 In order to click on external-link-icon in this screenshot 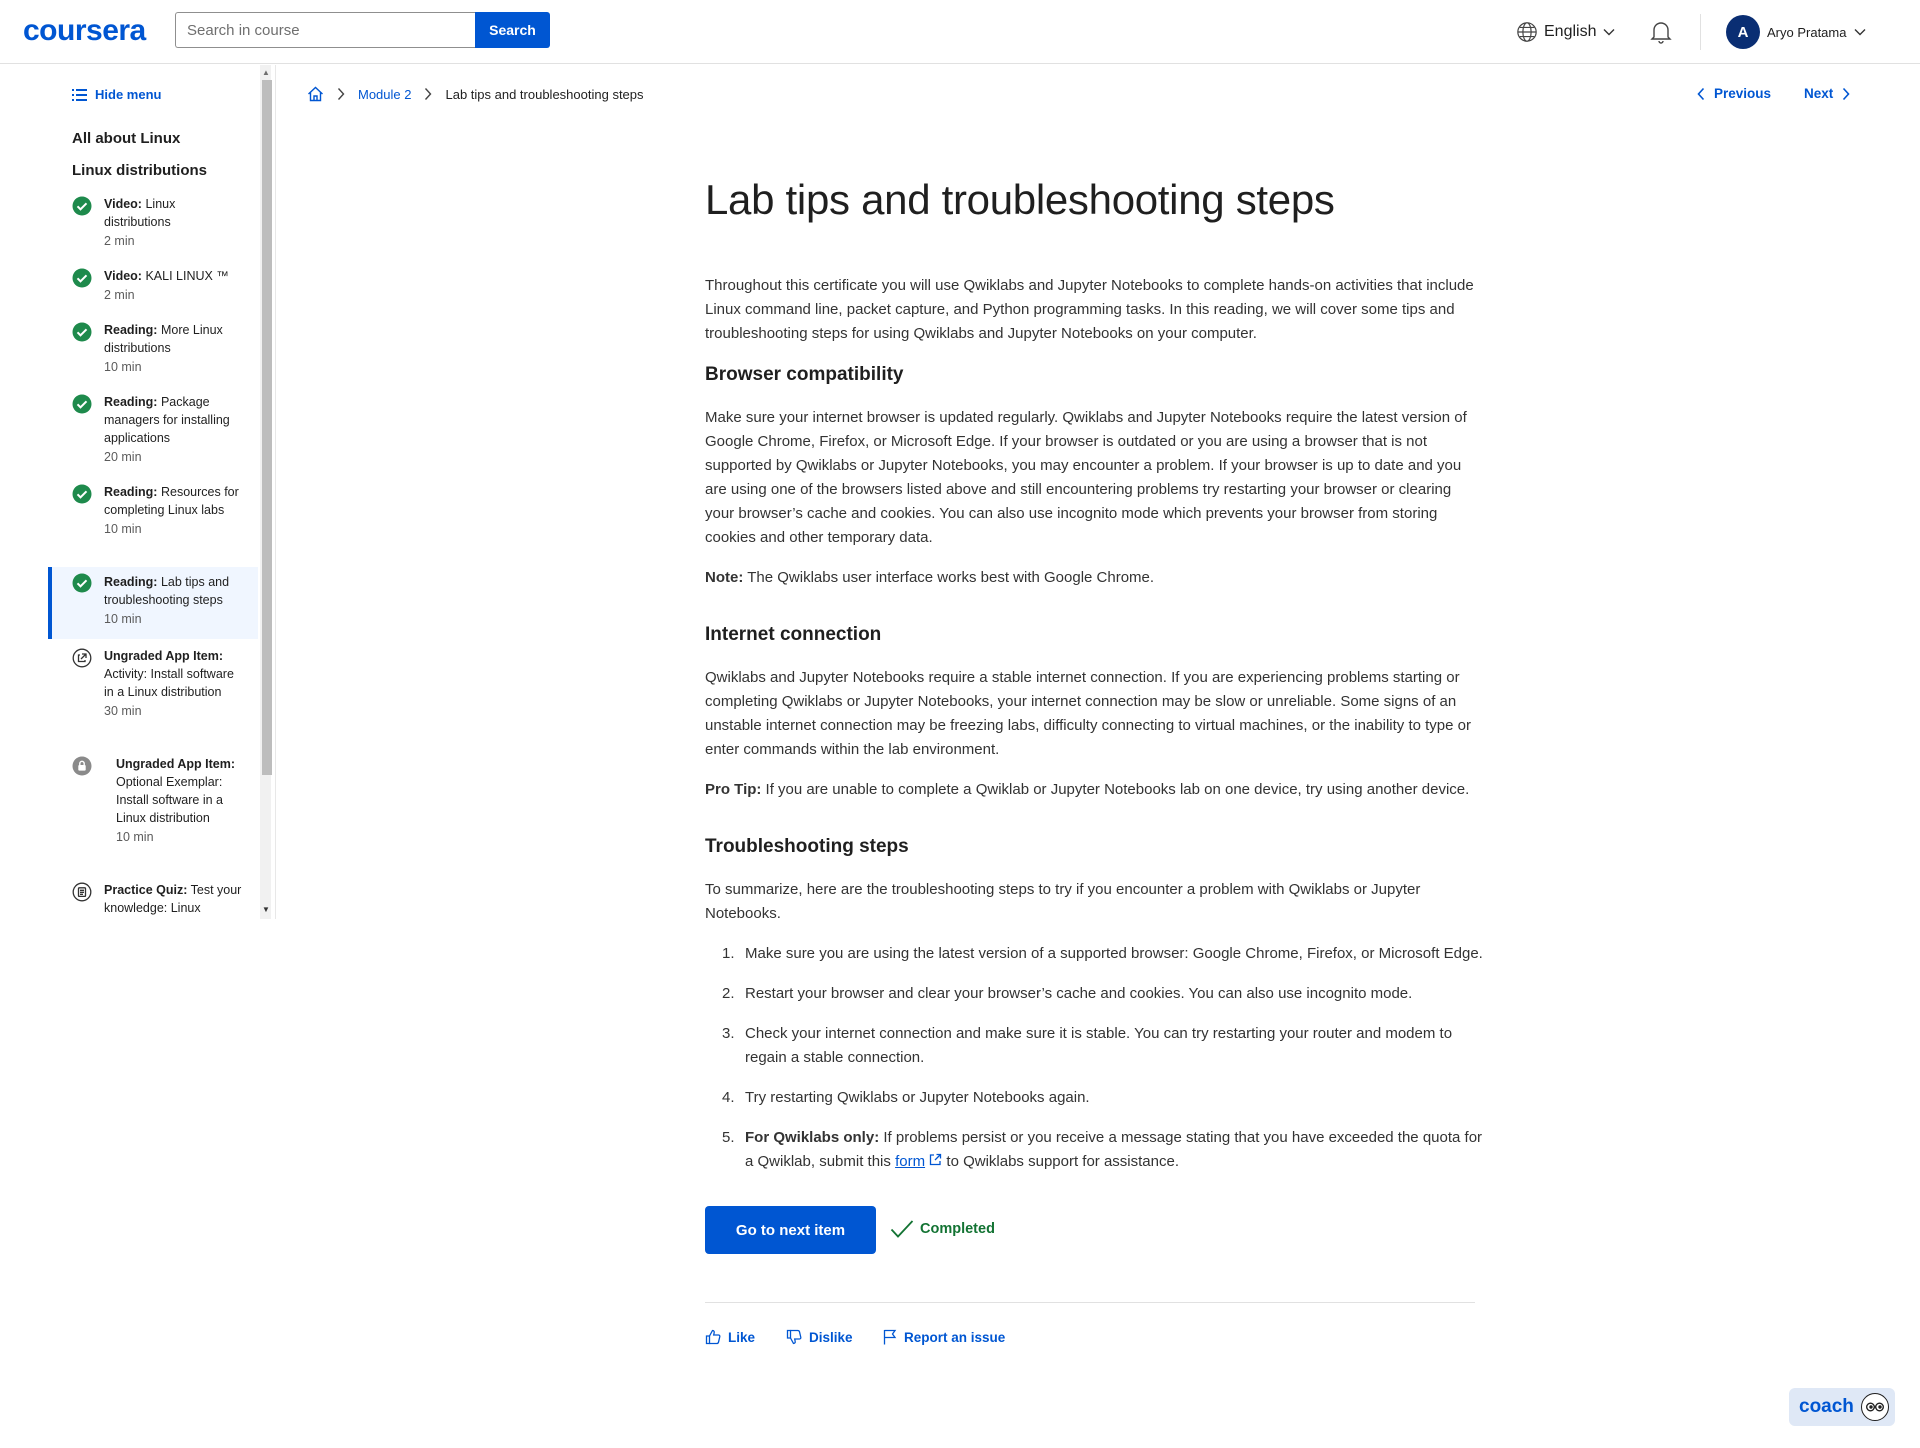, I will do `click(936, 1159)`.